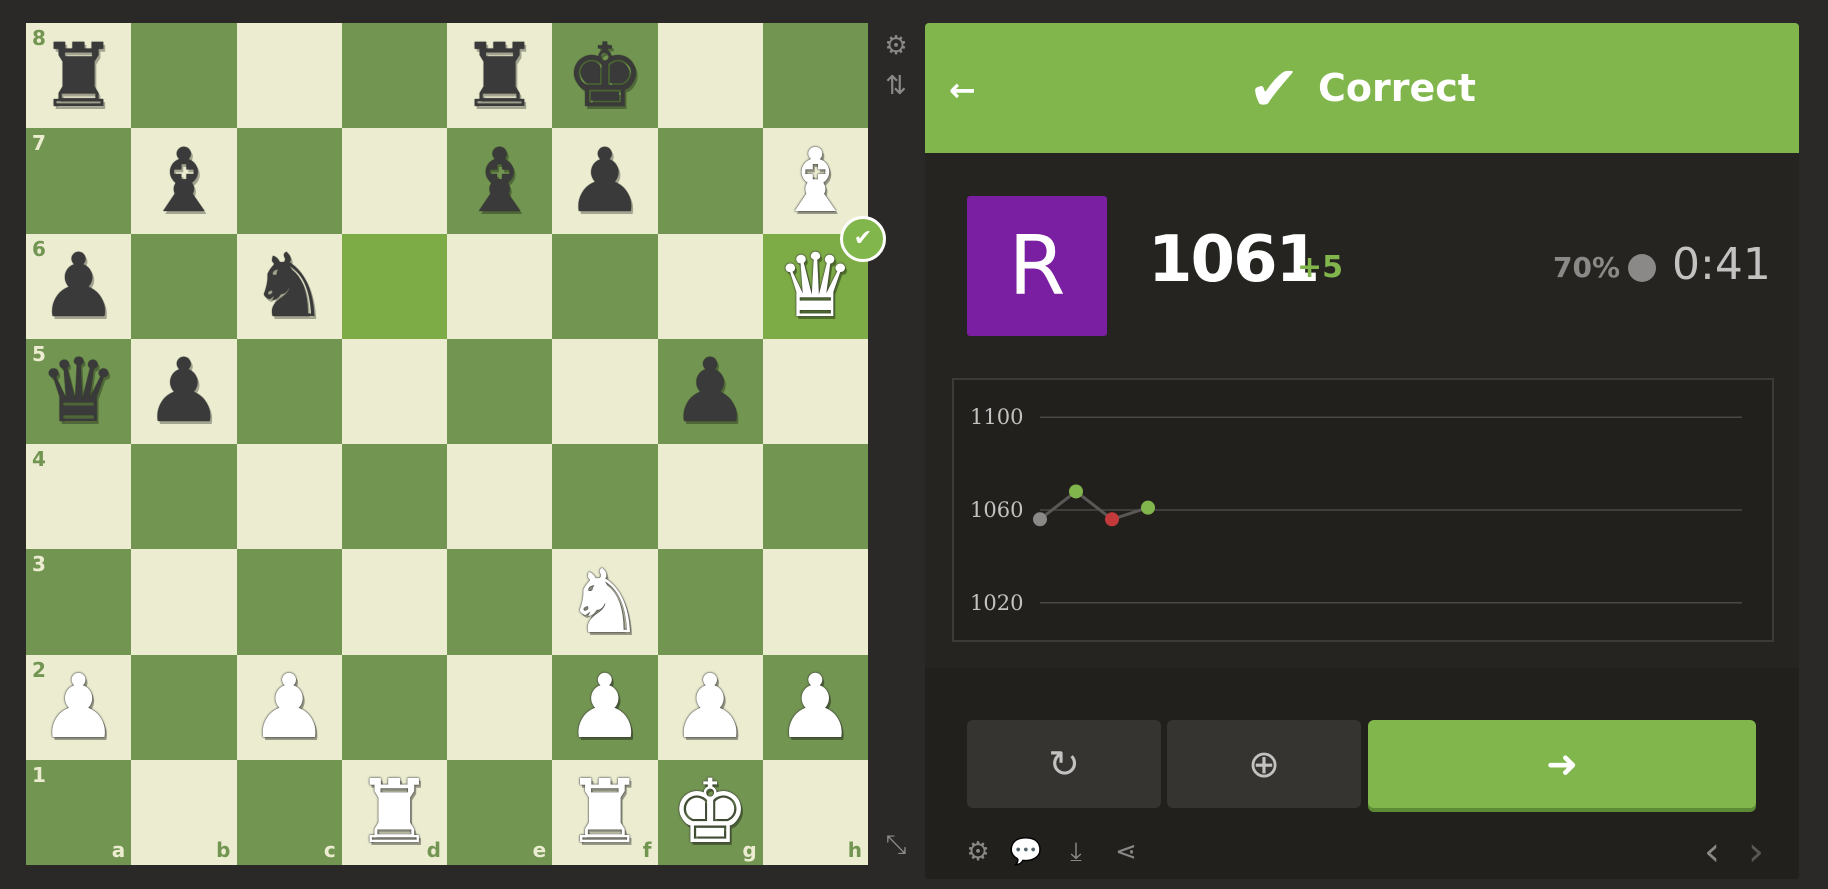 The width and height of the screenshot is (1828, 889). Describe the element at coordinates (1126, 852) in the screenshot. I see `share-icon: ⋖` at that location.